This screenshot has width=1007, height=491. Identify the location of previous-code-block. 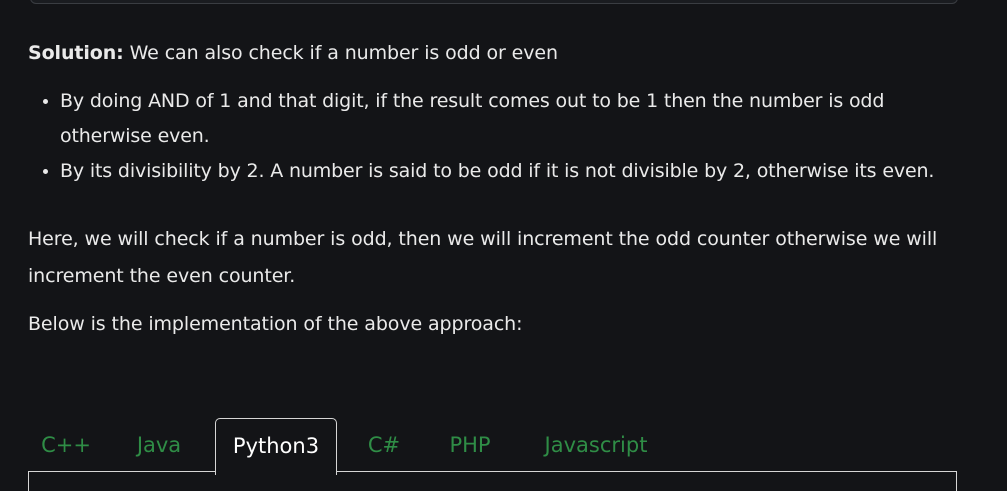
(494, 2).